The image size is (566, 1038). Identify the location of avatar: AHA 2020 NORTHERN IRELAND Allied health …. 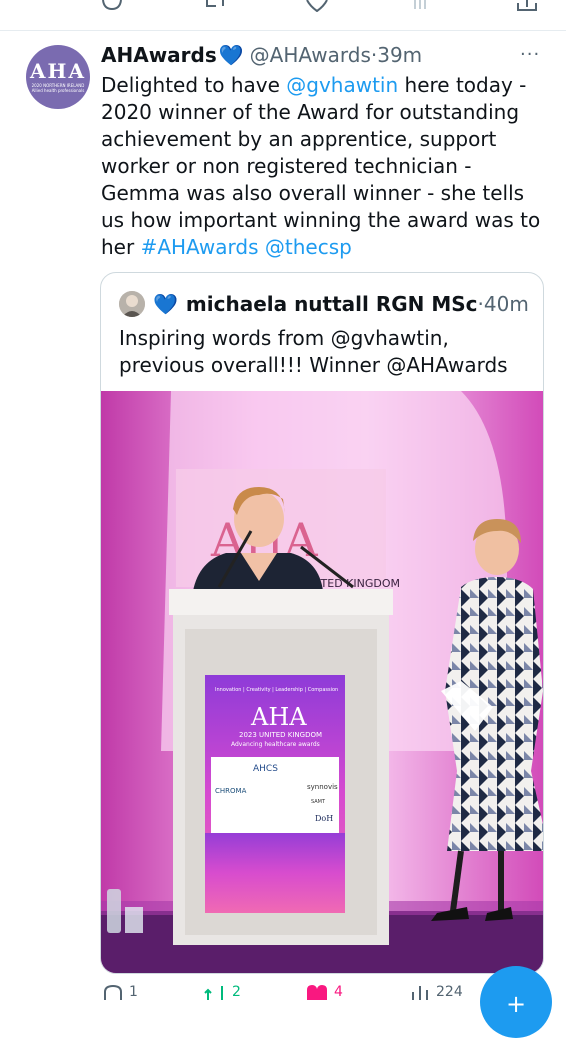
(58, 77).